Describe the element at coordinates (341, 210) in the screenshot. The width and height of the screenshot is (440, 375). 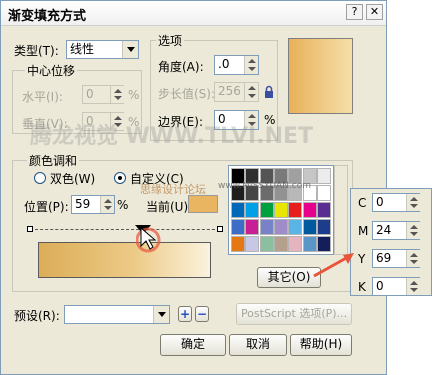
I see `palette-scrollbar` at that location.